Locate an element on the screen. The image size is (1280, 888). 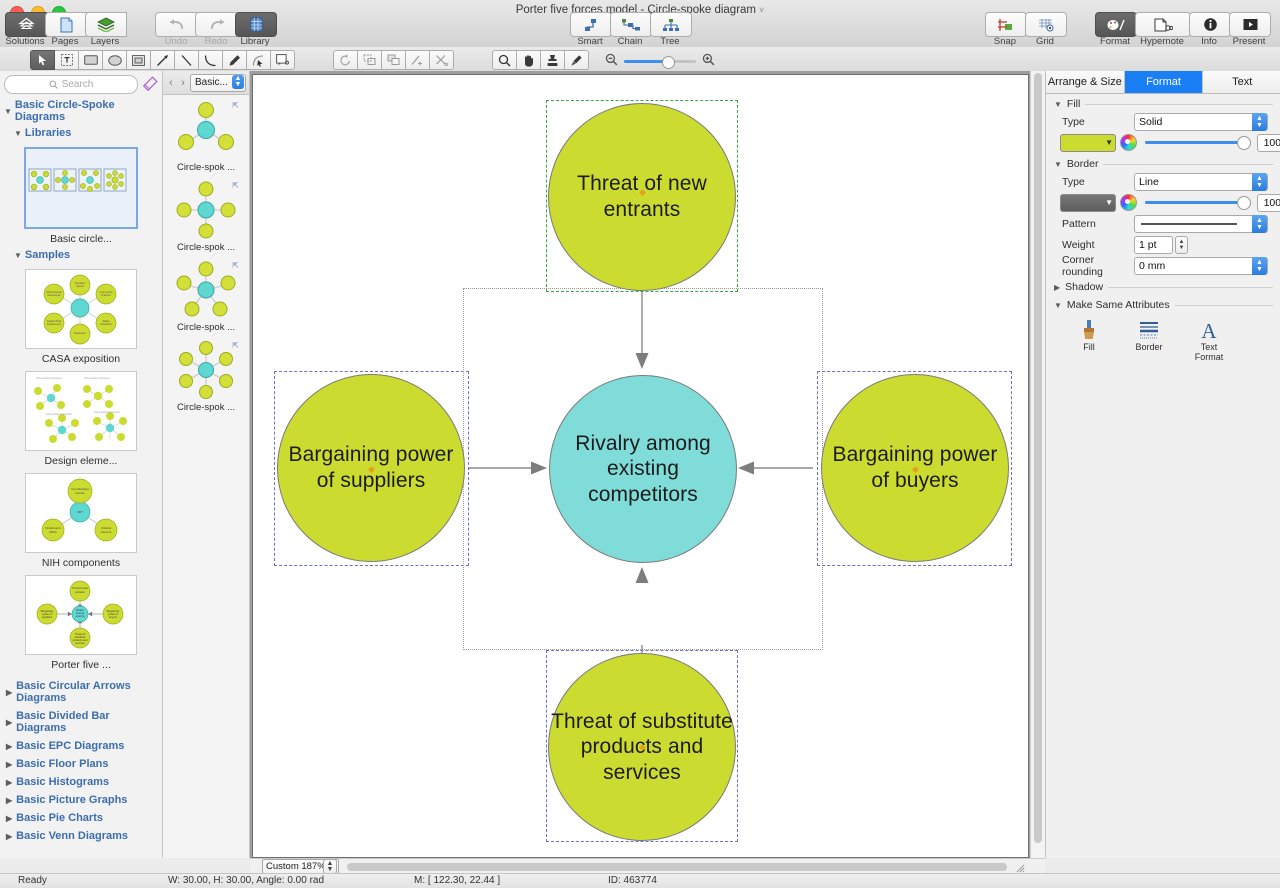
pen-icon is located at coordinates (235, 60).